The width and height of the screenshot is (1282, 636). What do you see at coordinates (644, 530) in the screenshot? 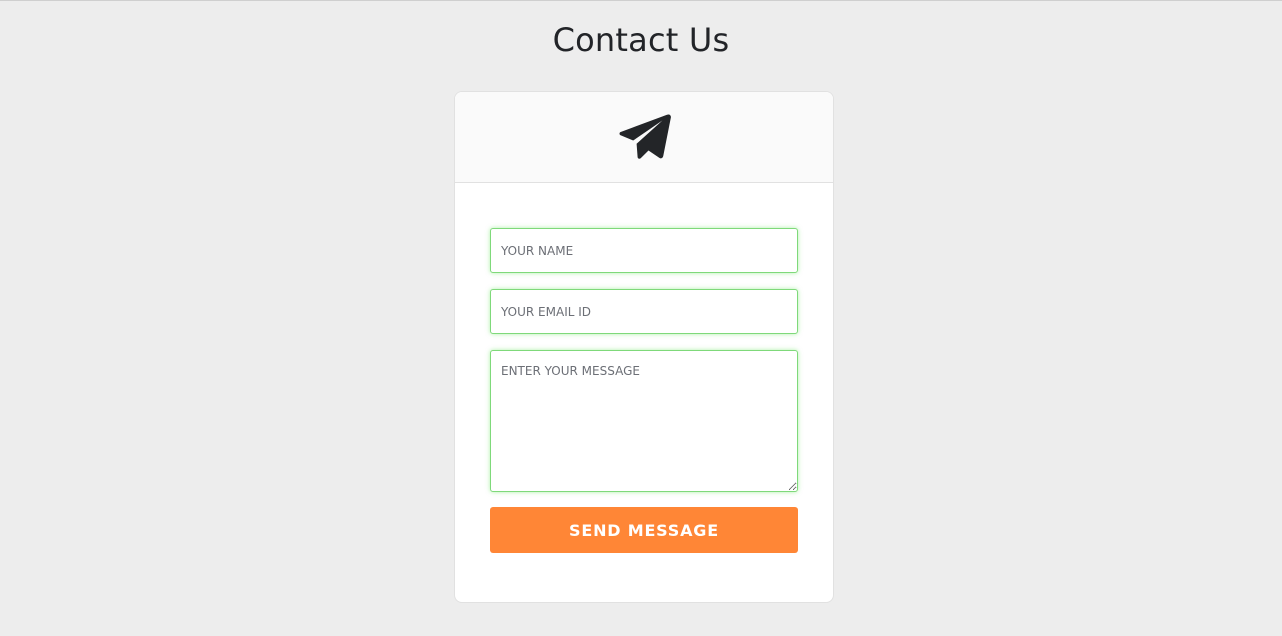
I see `send-message-button: SEND MESSAGE` at bounding box center [644, 530].